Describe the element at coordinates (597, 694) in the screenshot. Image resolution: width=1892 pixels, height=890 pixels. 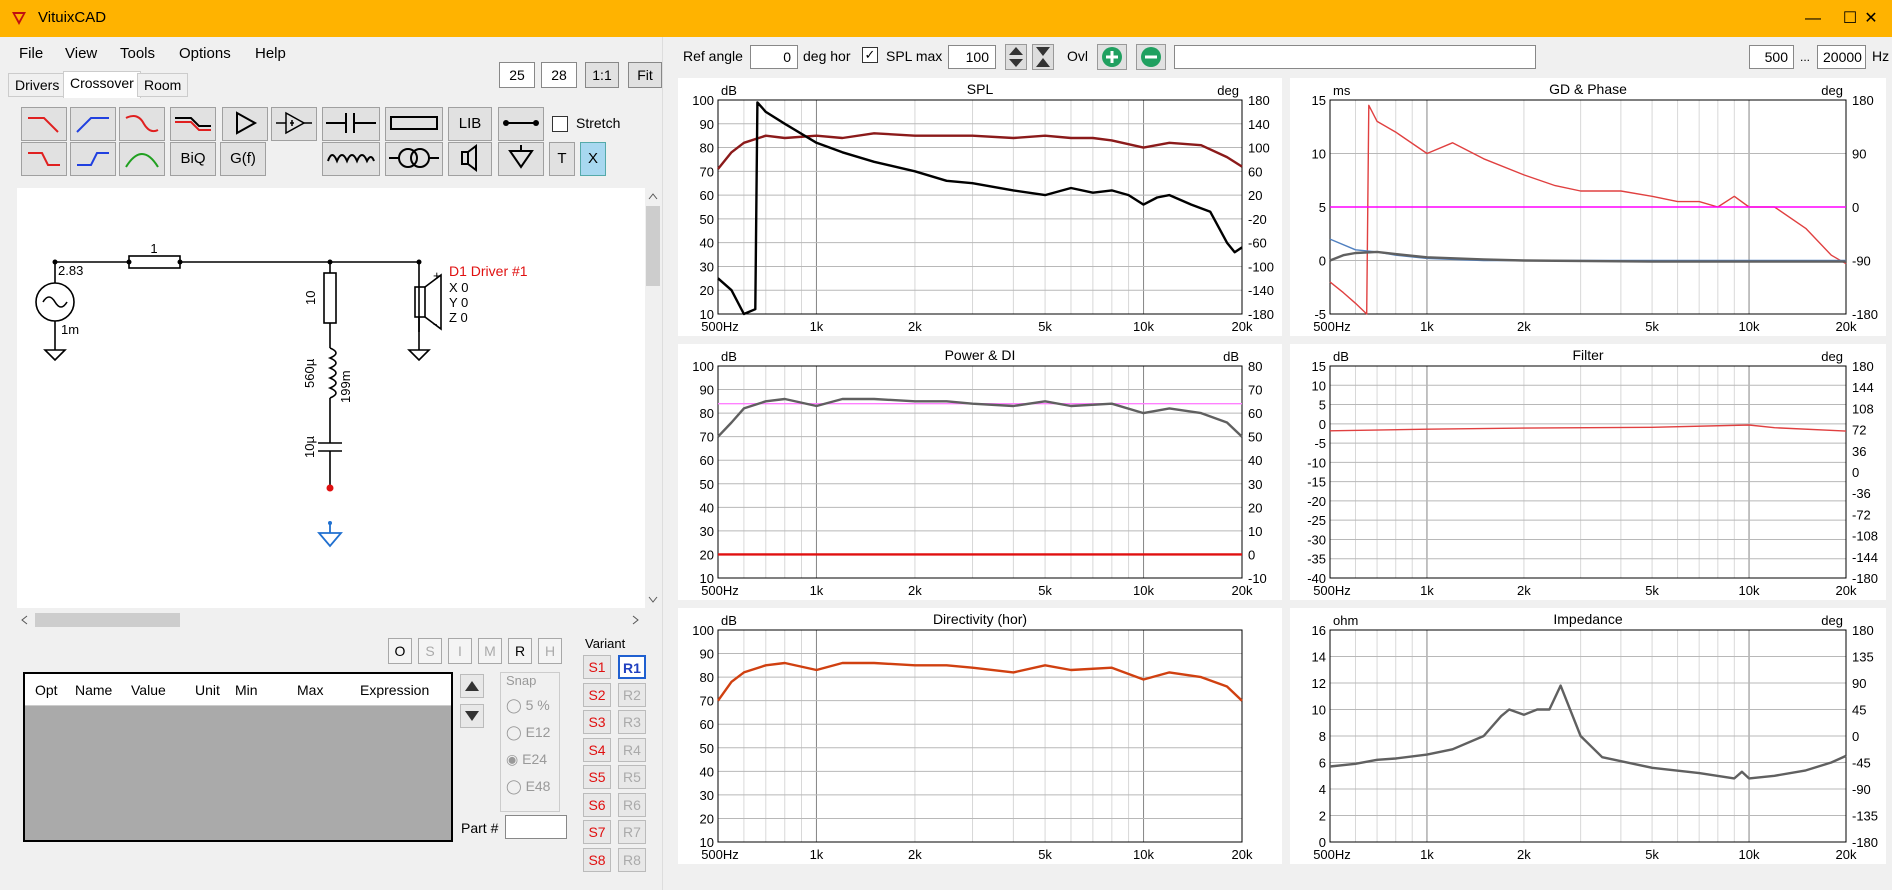
I see `variant-s2-button: S2` at that location.